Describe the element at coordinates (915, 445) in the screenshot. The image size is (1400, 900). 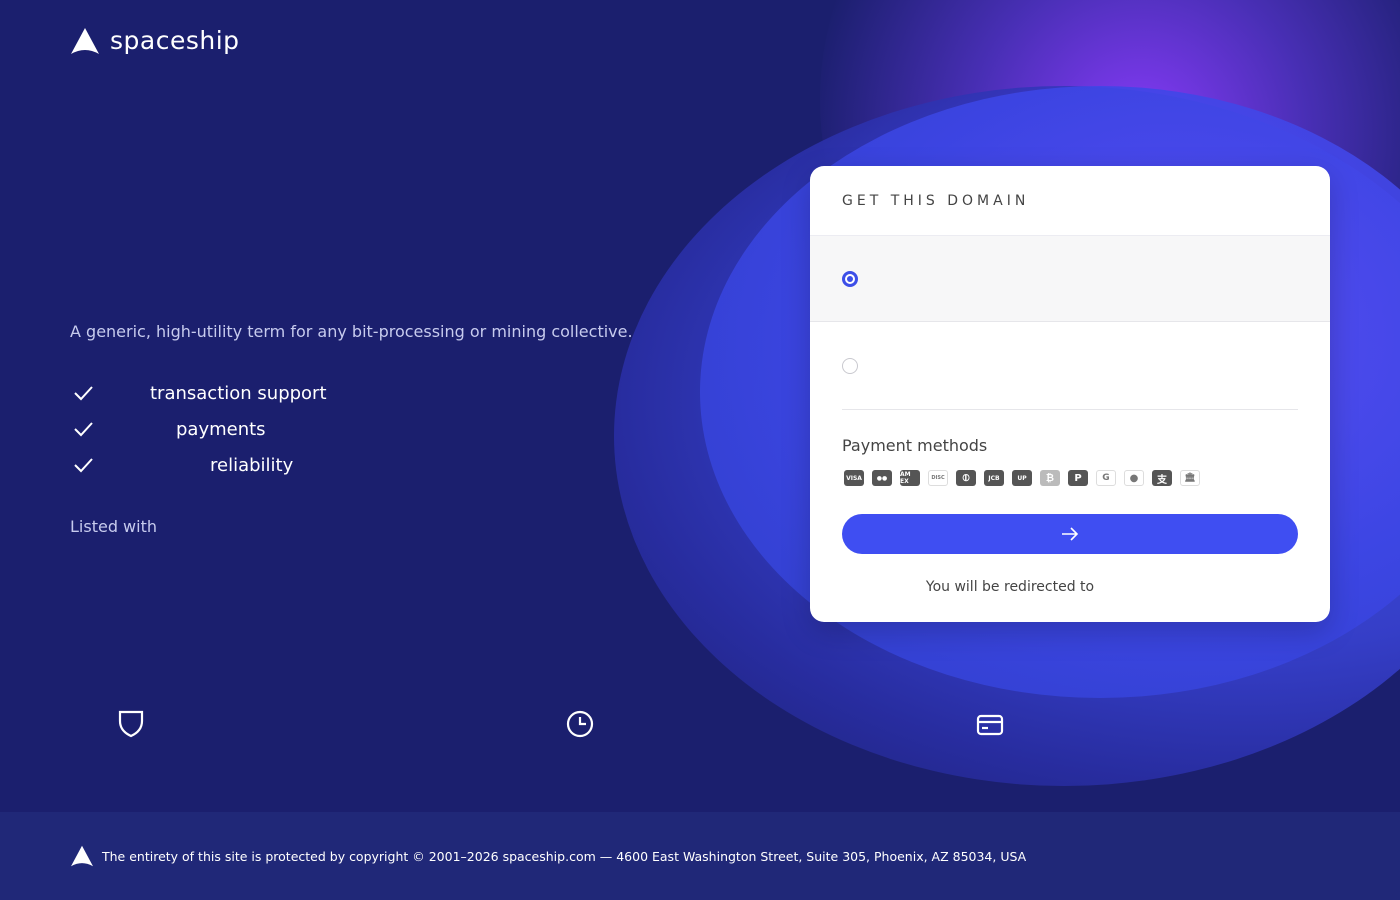
I see `payment-methods-label: Payment methods` at that location.